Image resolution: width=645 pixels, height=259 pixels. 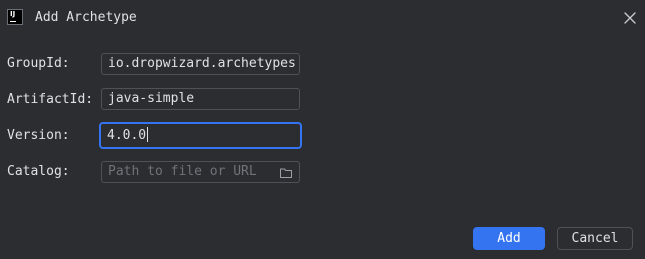 What do you see at coordinates (630, 18) in the screenshot?
I see `close-icon` at bounding box center [630, 18].